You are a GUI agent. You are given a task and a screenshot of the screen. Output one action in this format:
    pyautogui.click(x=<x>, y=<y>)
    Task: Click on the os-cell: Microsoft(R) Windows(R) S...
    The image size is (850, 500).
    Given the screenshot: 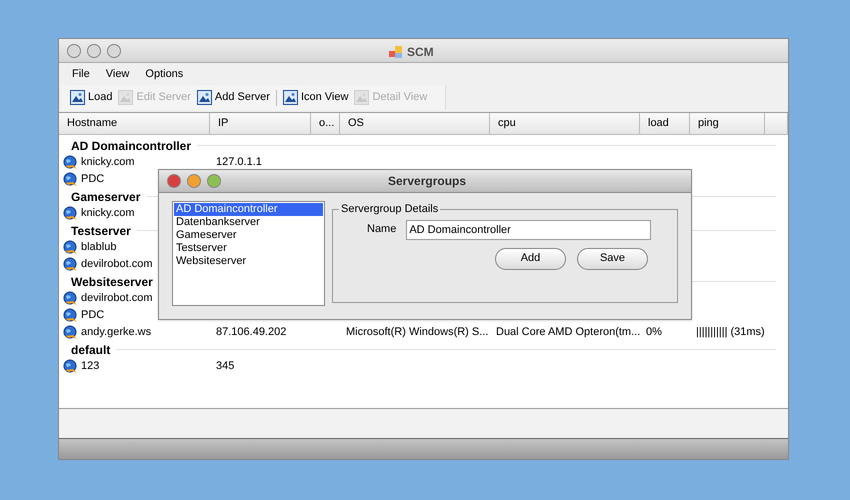 What is the action you would take?
    pyautogui.click(x=417, y=332)
    